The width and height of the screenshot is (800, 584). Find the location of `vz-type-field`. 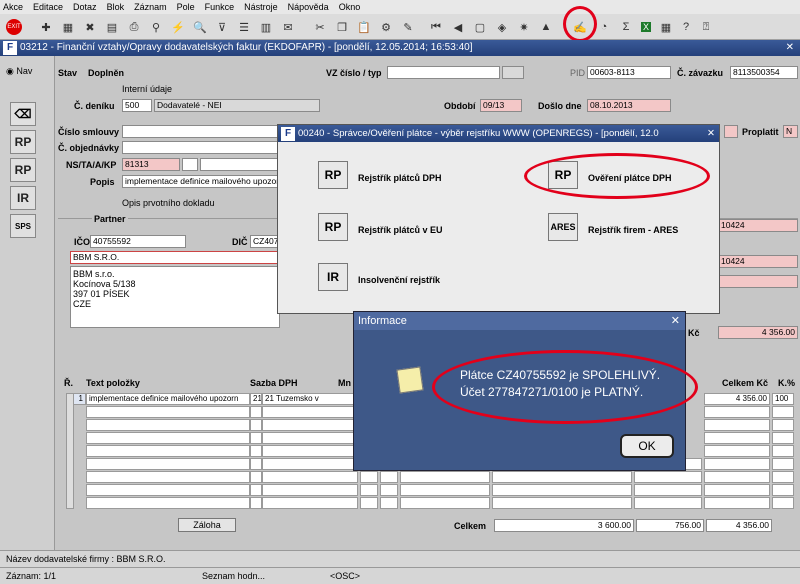

vz-type-field is located at coordinates (513, 72).